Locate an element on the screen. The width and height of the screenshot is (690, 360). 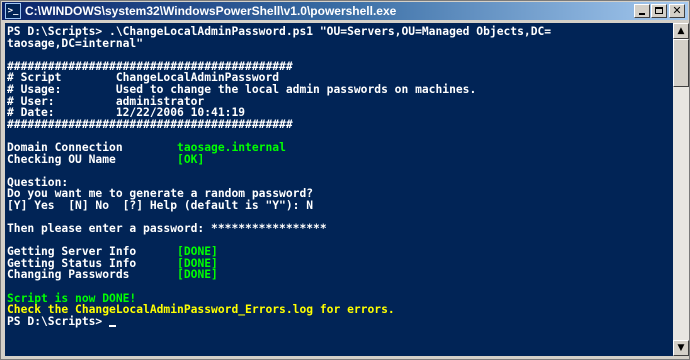
close-button: ✕ is located at coordinates (677, 11).